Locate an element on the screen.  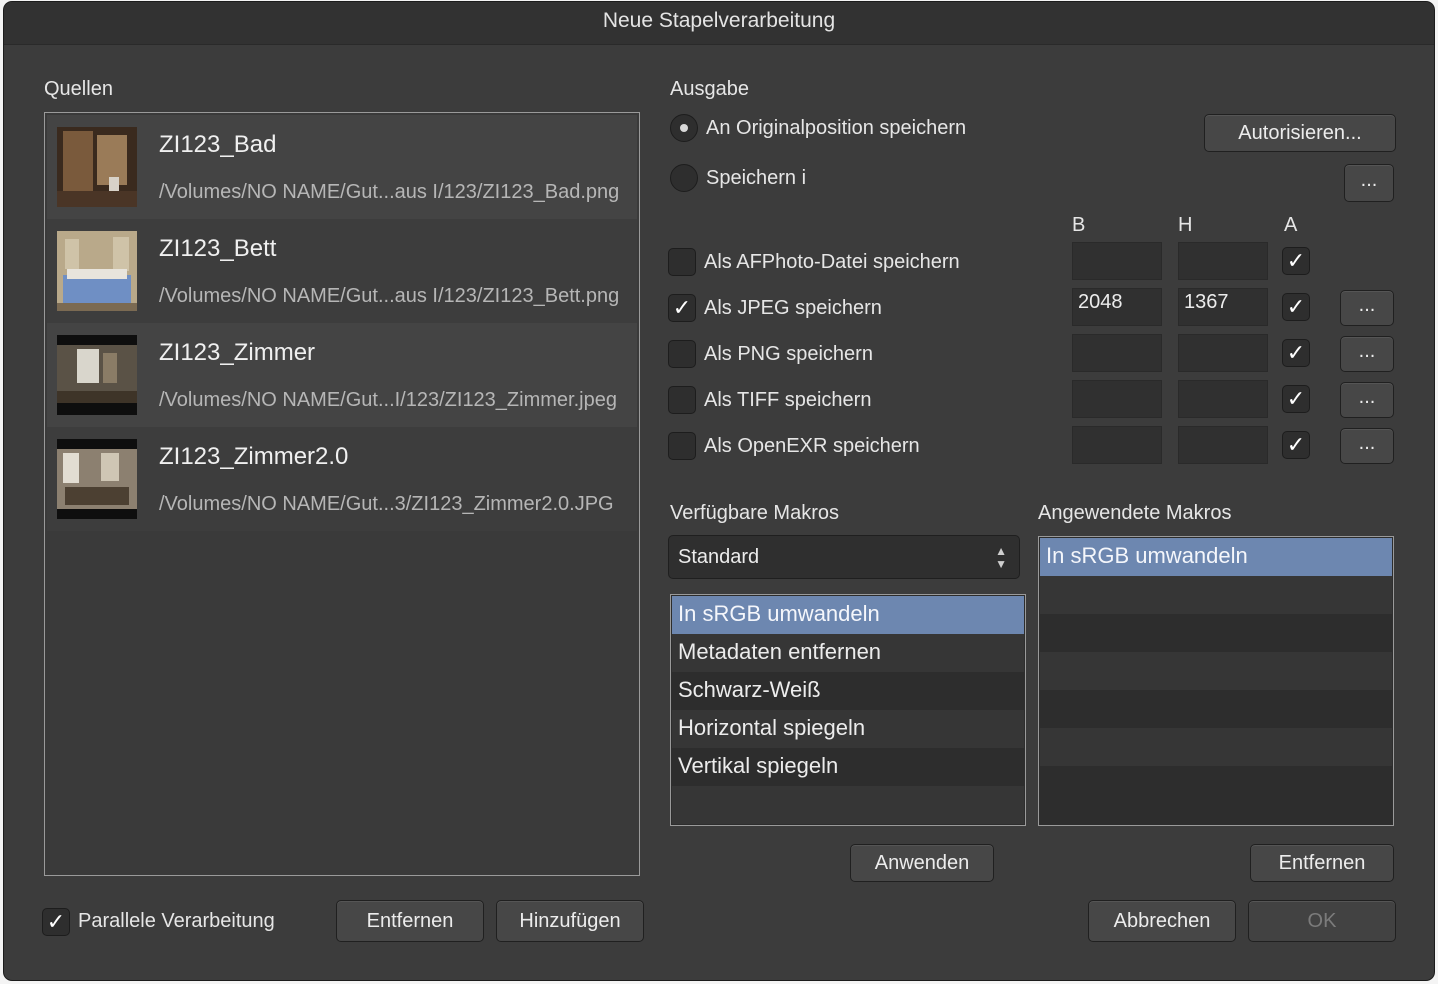
png-height-field is located at coordinates (1223, 353).